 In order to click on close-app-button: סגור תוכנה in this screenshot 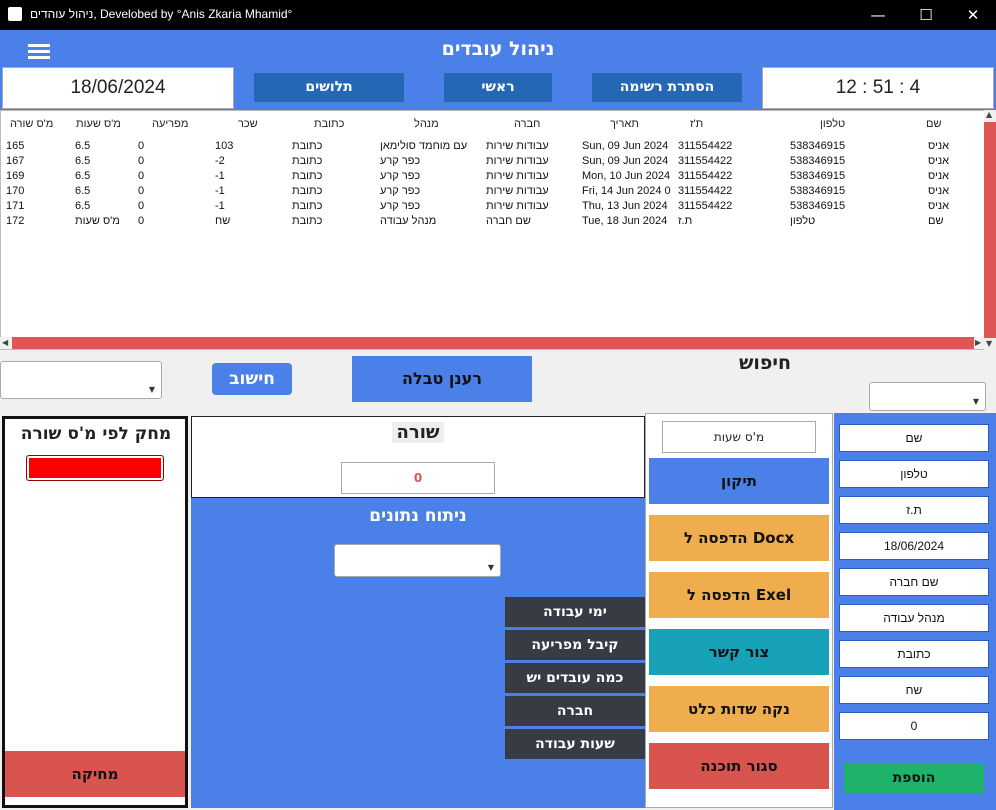, I will do `click(739, 766)`.